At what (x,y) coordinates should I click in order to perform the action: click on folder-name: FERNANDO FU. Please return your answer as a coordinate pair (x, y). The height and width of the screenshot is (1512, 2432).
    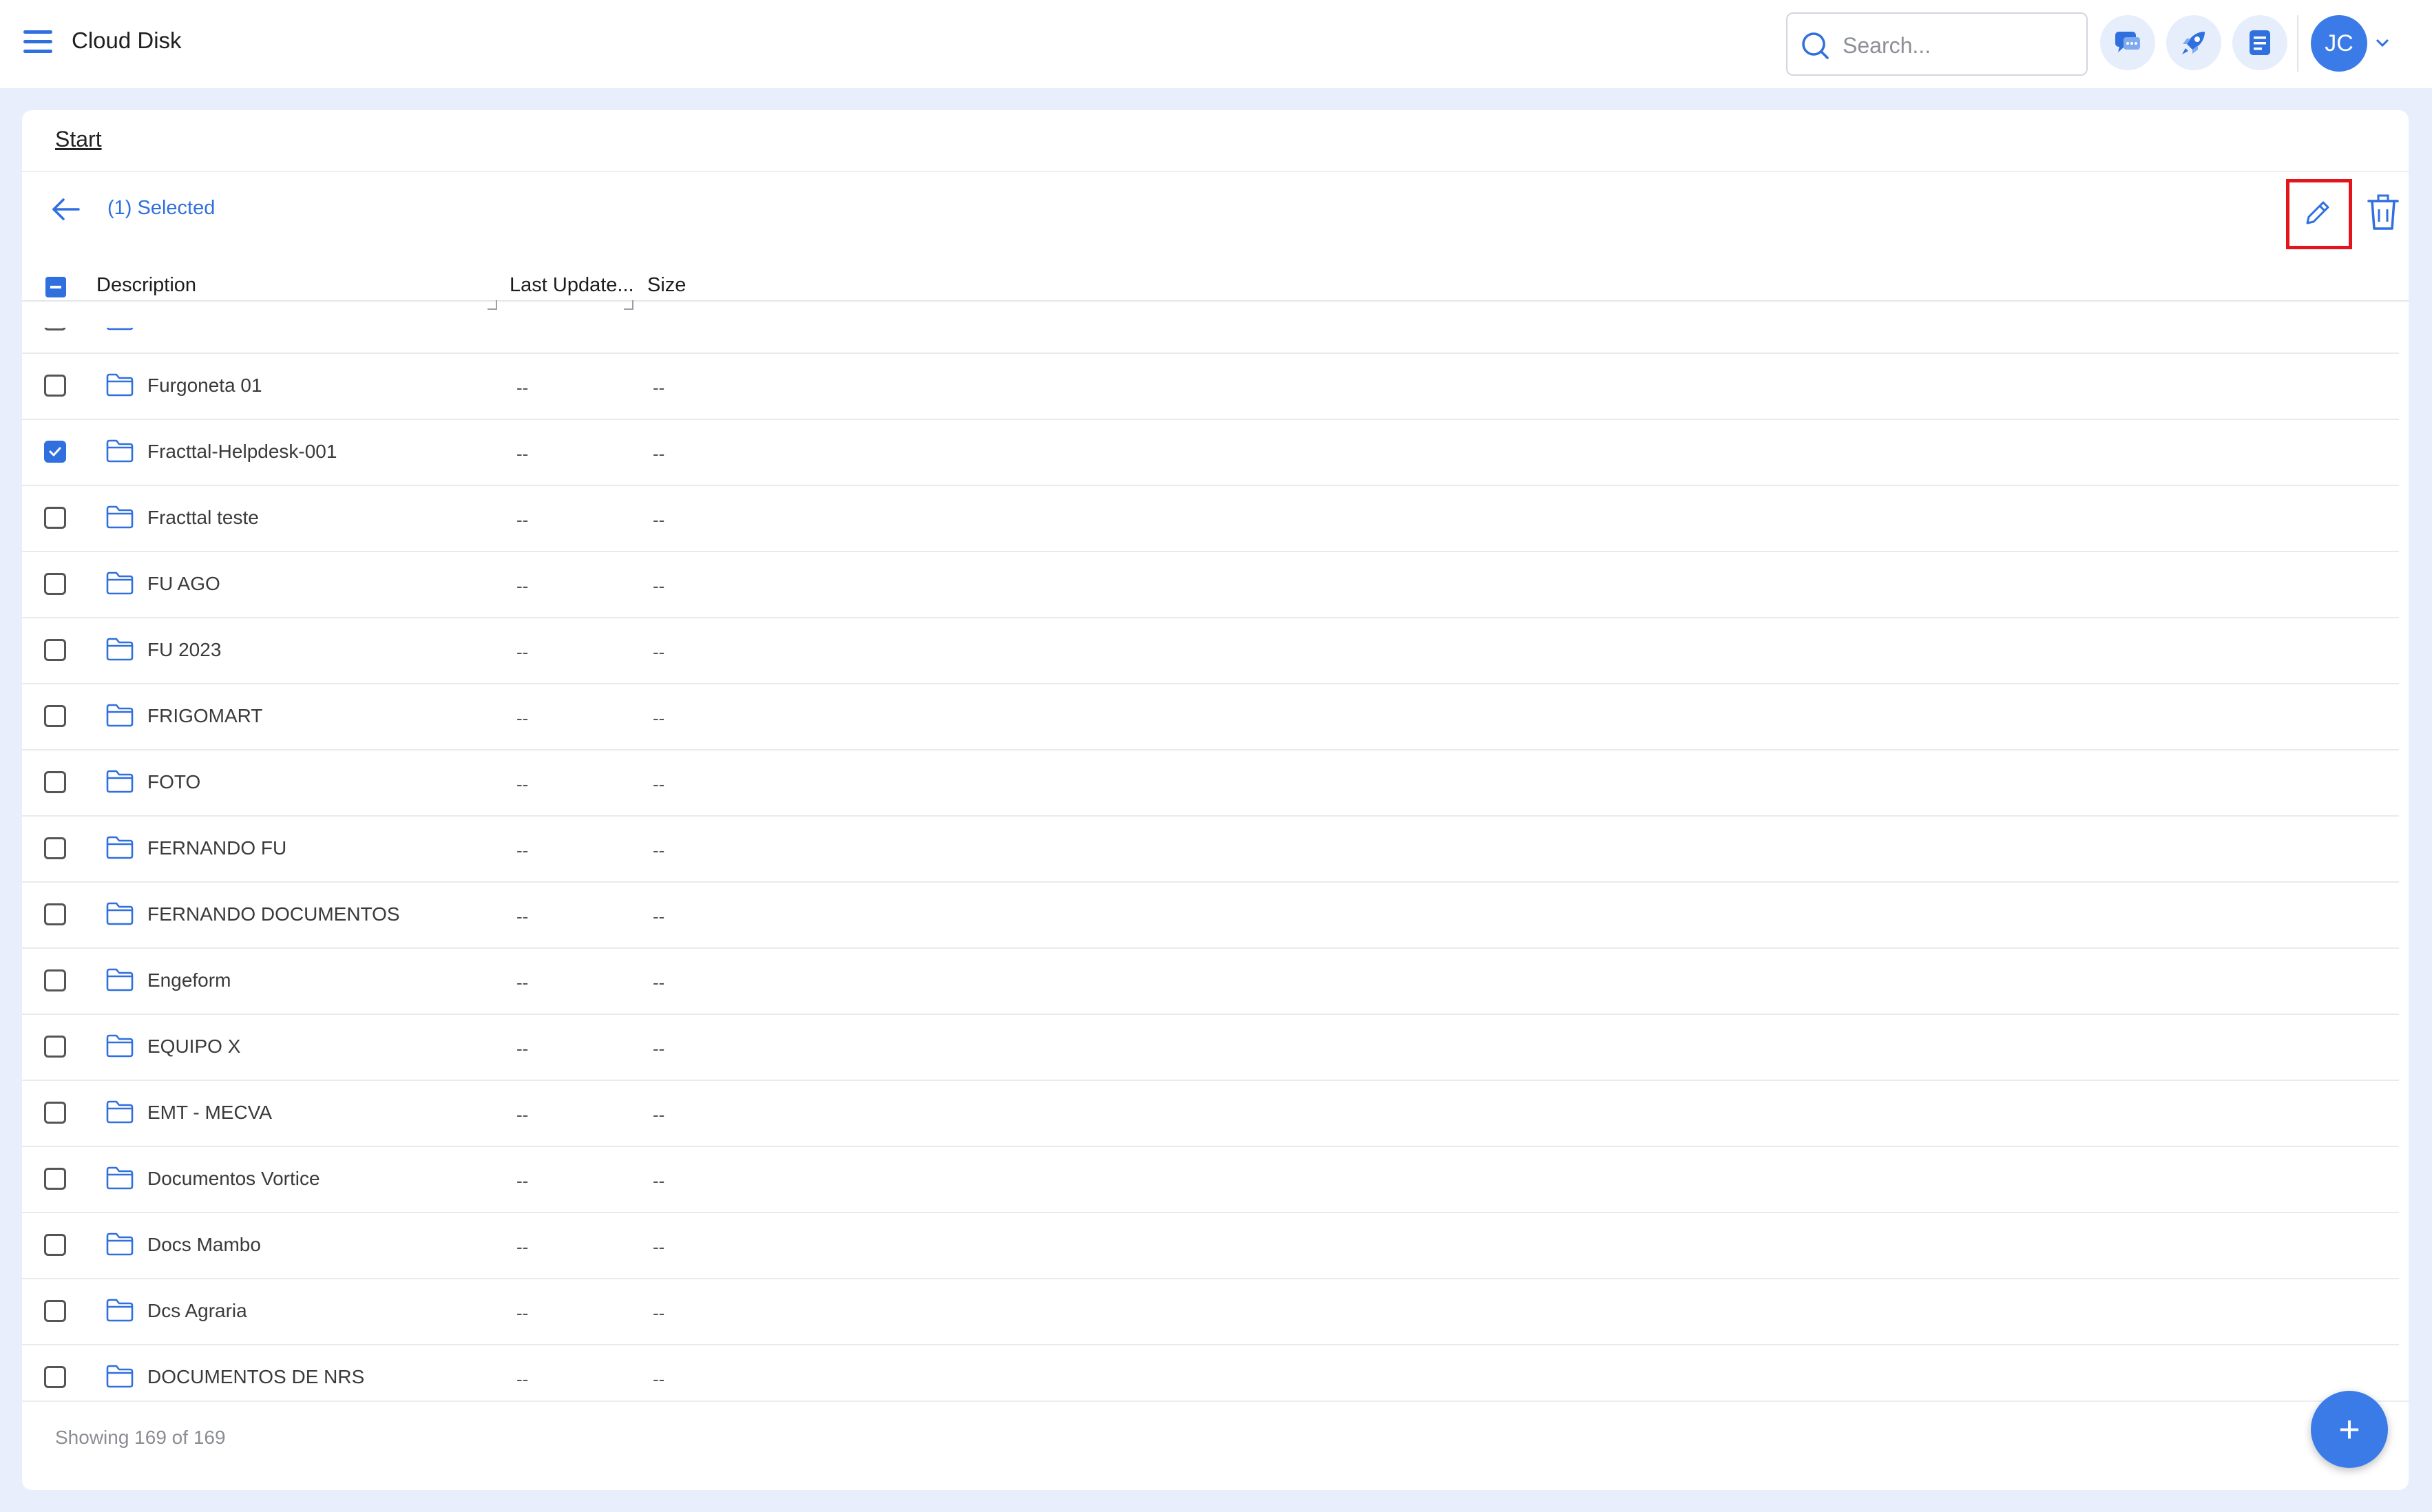
    Looking at the image, I should click on (216, 848).